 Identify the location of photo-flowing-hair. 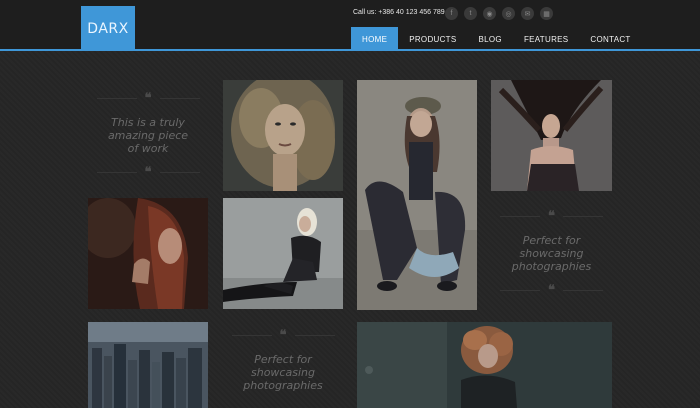
(551, 135).